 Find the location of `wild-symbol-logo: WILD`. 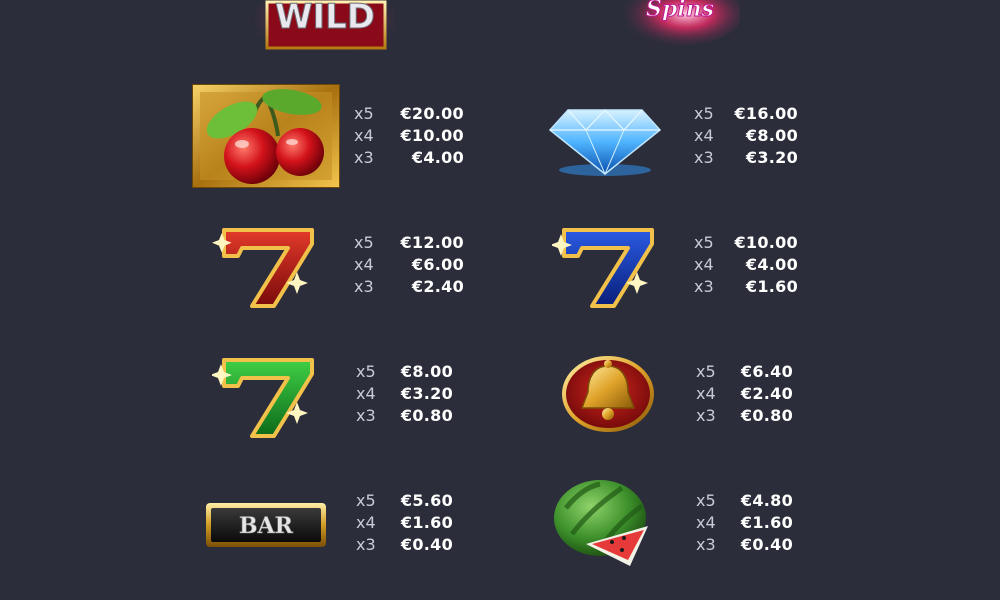

wild-symbol-logo: WILD is located at coordinates (325, 25).